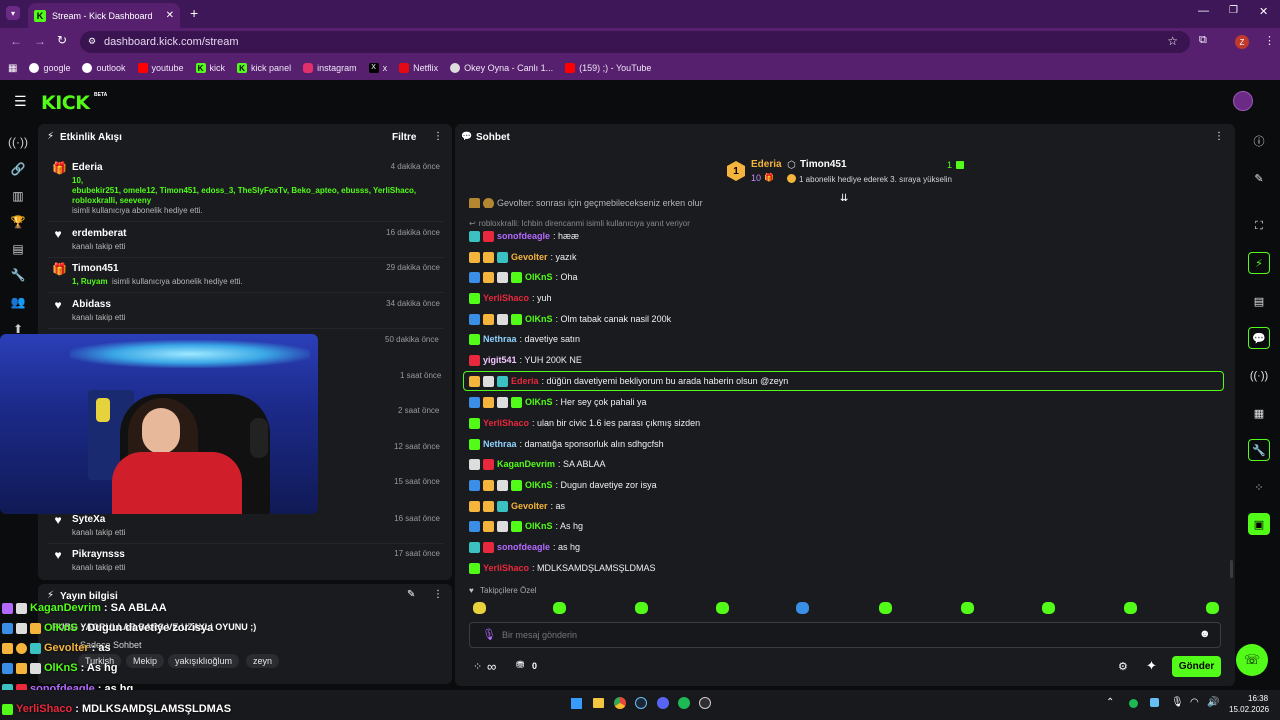 The image size is (1280, 720). What do you see at coordinates (576, 703) in the screenshot?
I see `start-windows-icon` at bounding box center [576, 703].